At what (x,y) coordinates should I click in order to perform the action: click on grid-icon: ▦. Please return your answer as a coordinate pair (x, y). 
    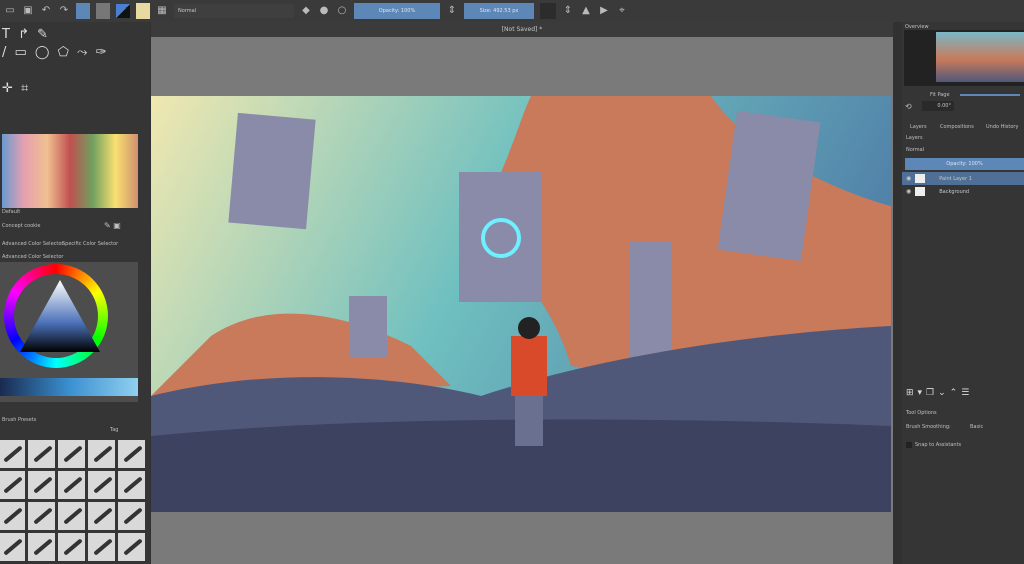
    Looking at the image, I should click on (162, 11).